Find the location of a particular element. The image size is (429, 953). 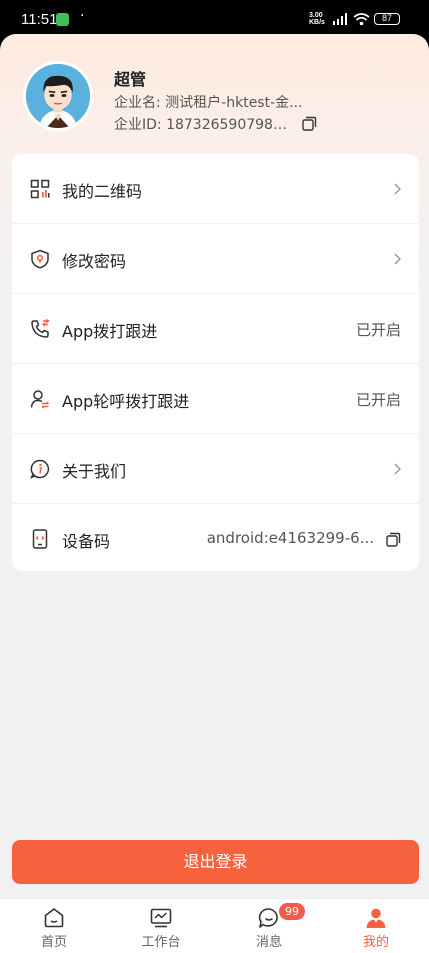

signal-icon is located at coordinates (340, 19).